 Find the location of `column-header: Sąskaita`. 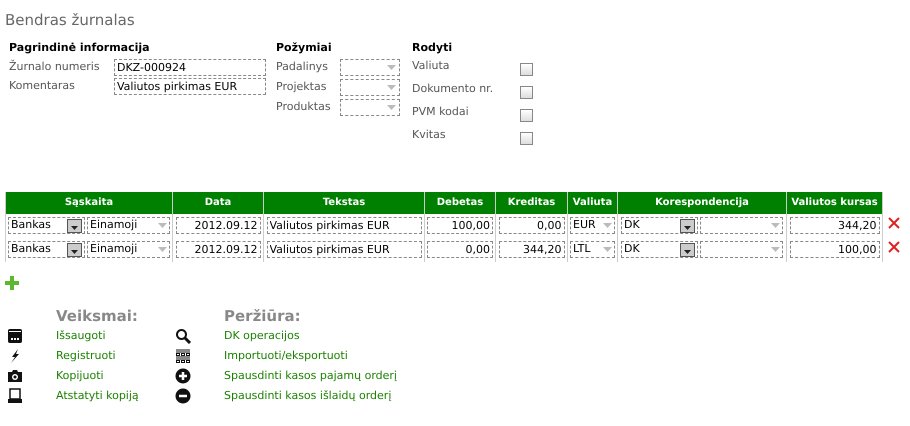

column-header: Sąskaita is located at coordinates (89, 203).